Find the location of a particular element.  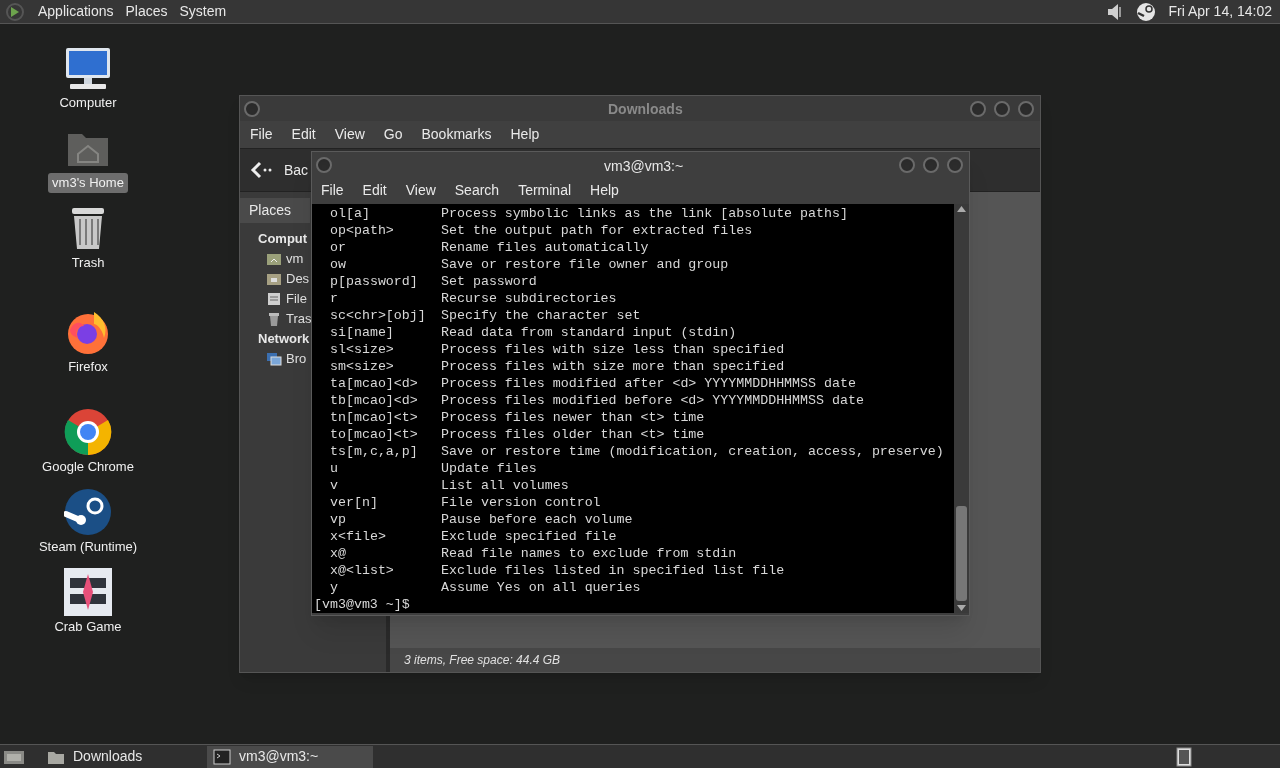

scroll-down-icon is located at coordinates (961, 608).